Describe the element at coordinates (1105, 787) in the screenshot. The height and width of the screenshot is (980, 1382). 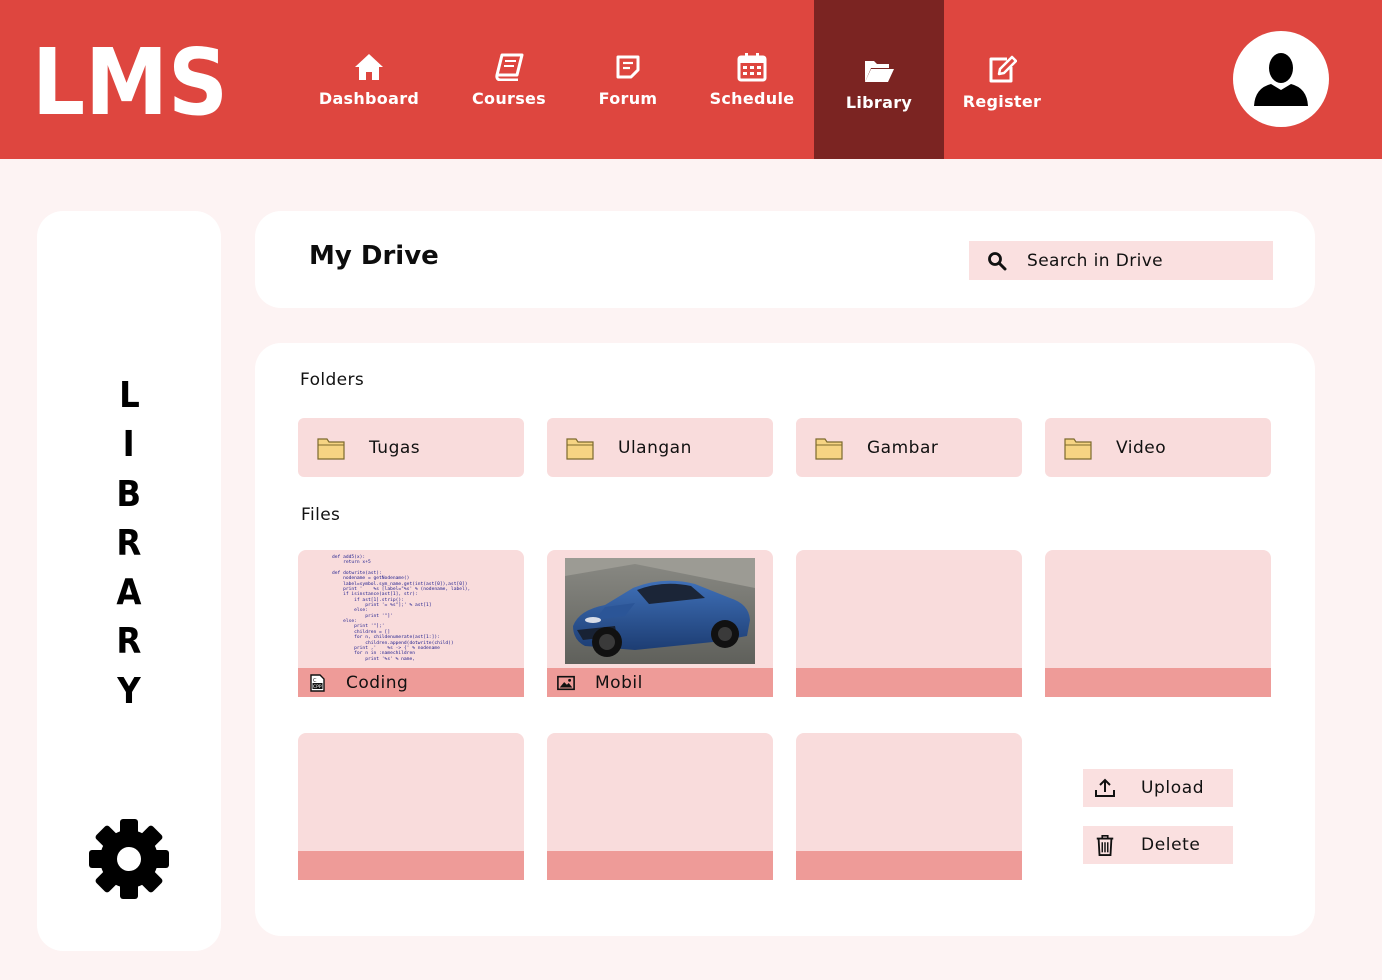
I see `upload-icon` at that location.